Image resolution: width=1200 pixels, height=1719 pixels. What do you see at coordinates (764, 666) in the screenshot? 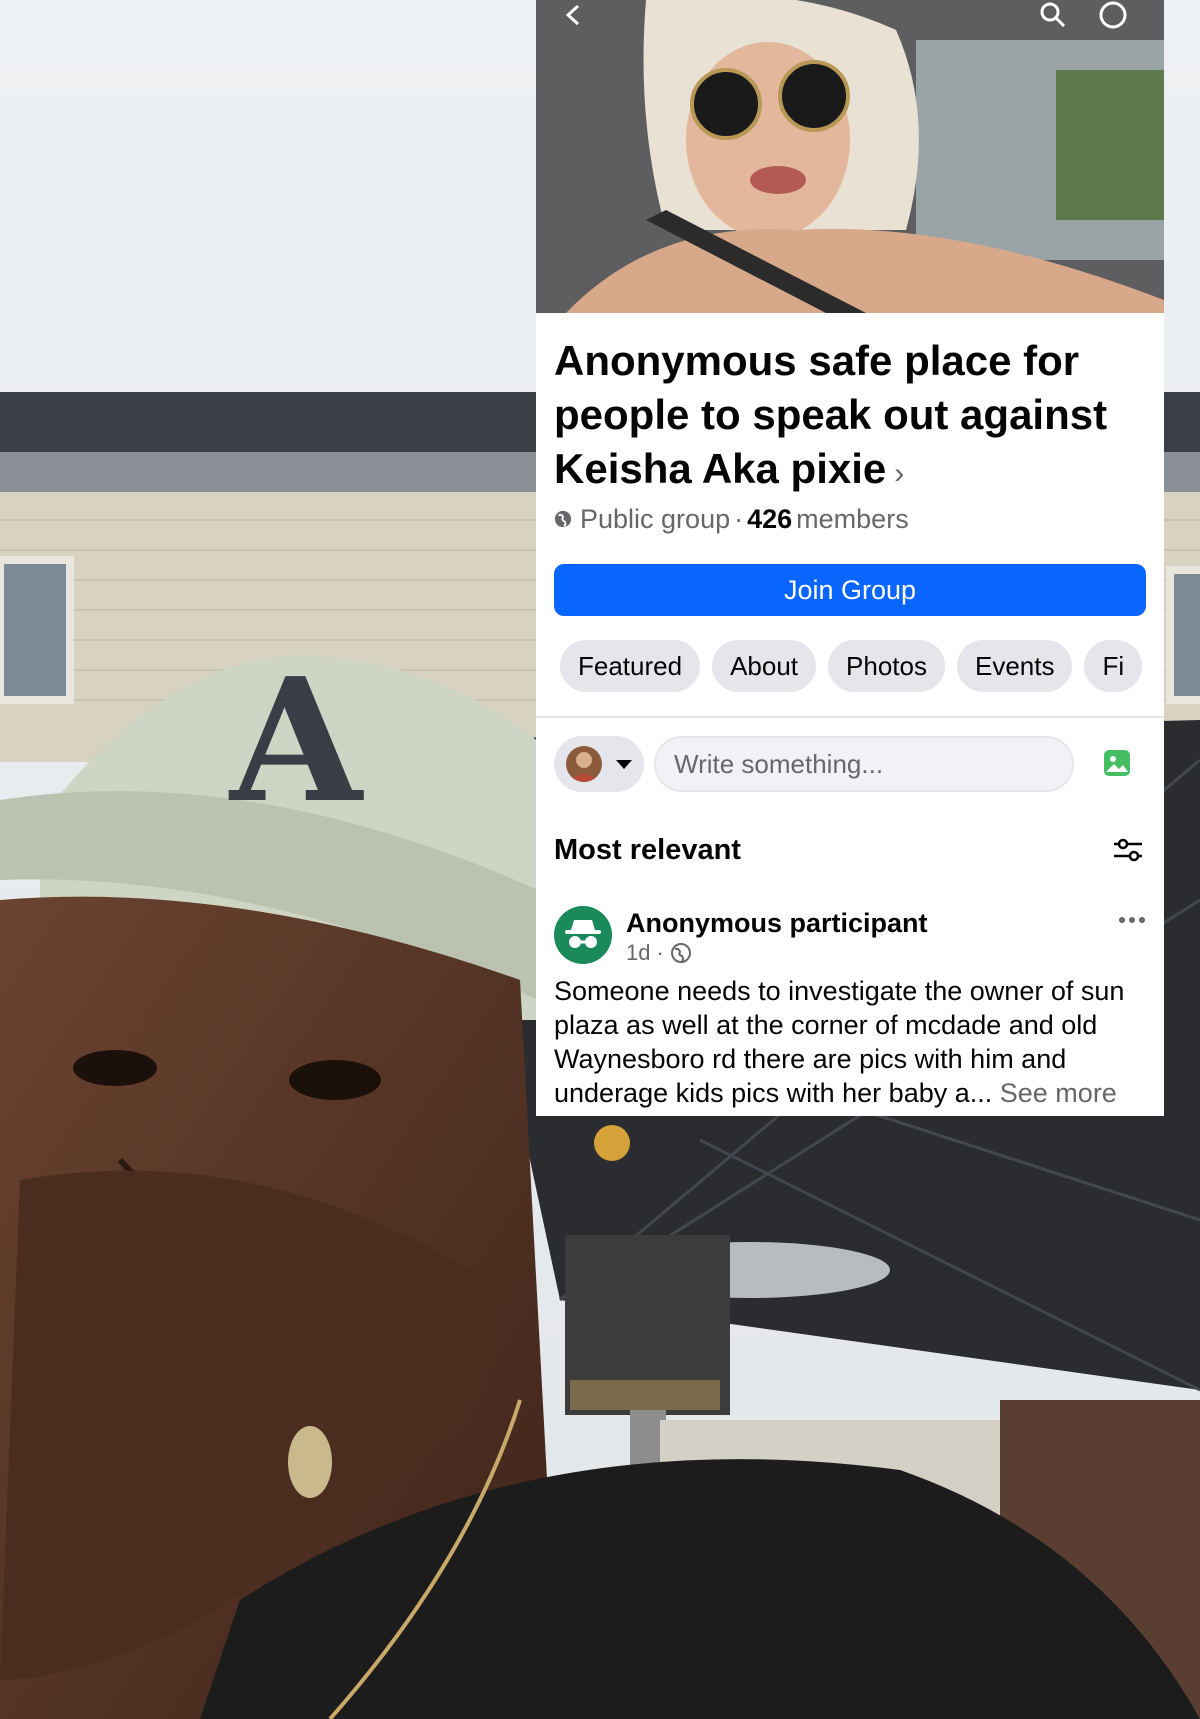
I see `tab-about: About` at bounding box center [764, 666].